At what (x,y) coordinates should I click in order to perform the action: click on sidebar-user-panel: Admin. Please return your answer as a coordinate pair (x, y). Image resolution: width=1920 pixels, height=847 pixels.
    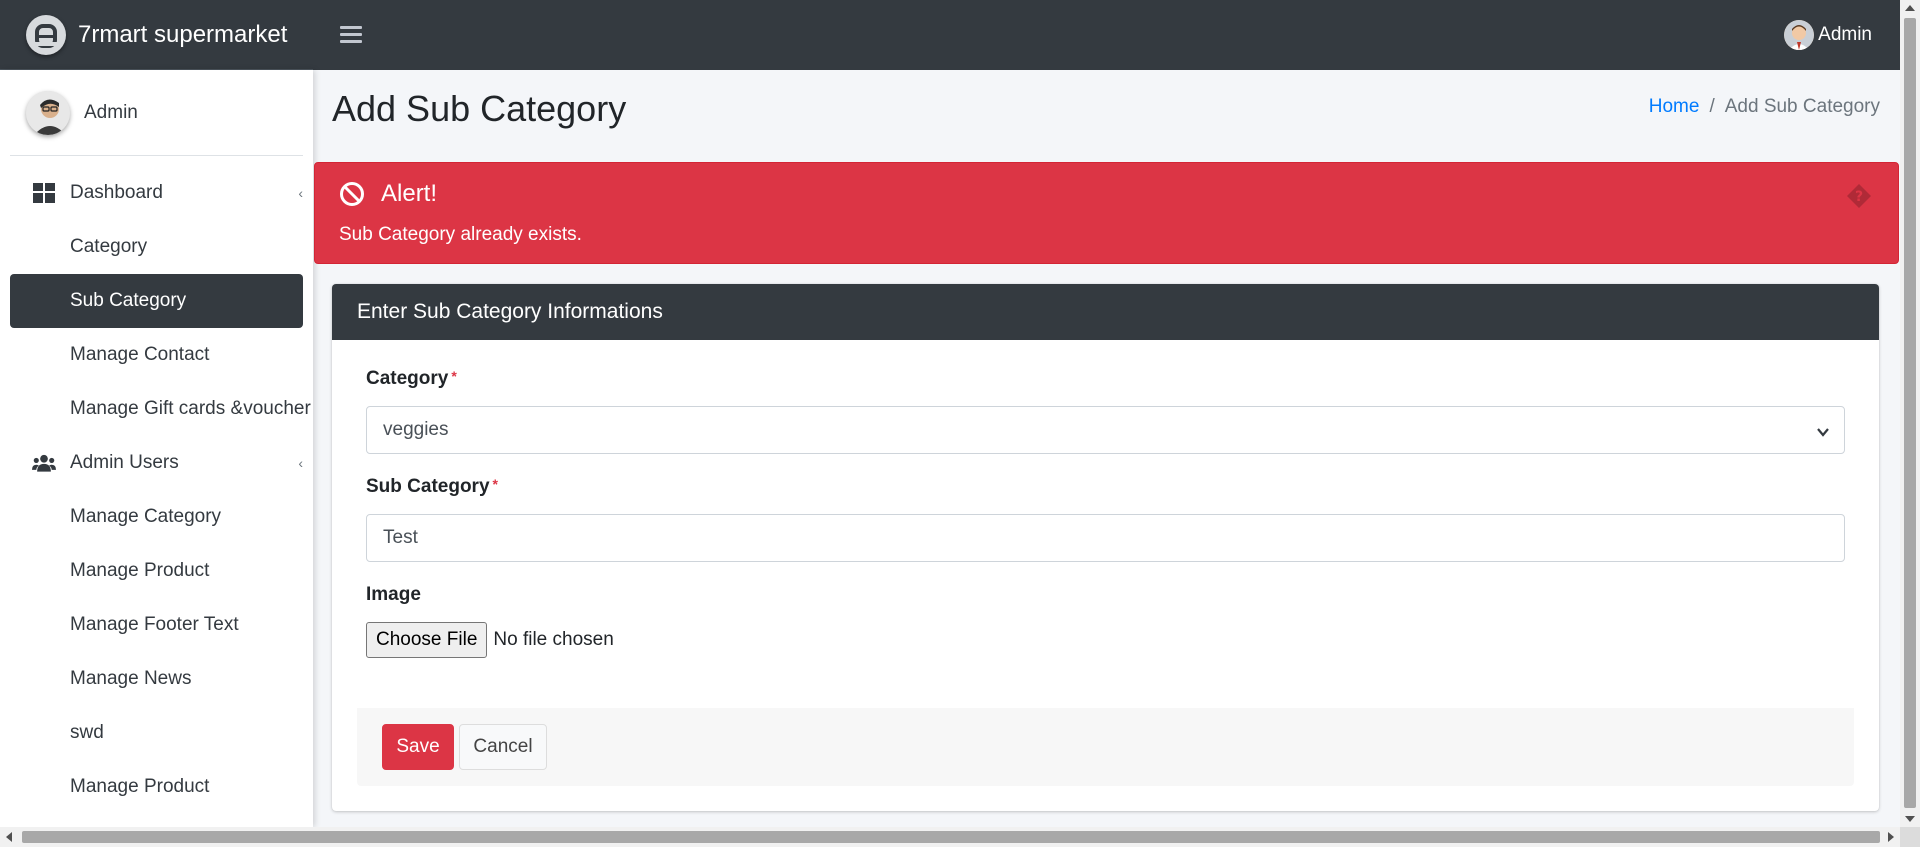
    Looking at the image, I should click on (156, 113).